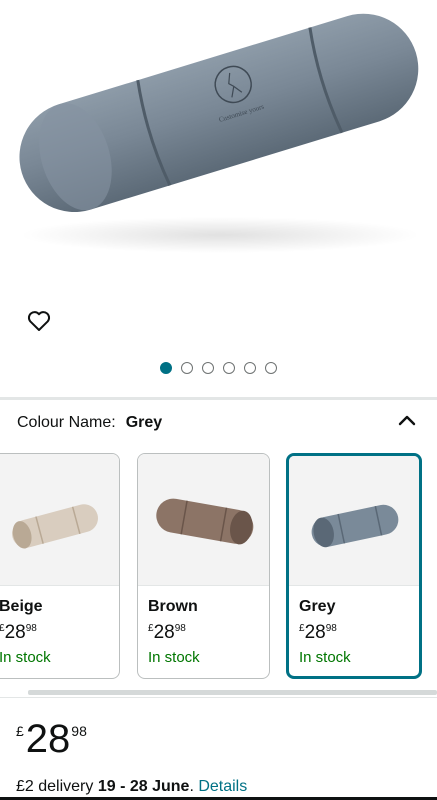 This screenshot has width=437, height=800. I want to click on delivery-dates: 19 - 28 June, so click(143, 786).